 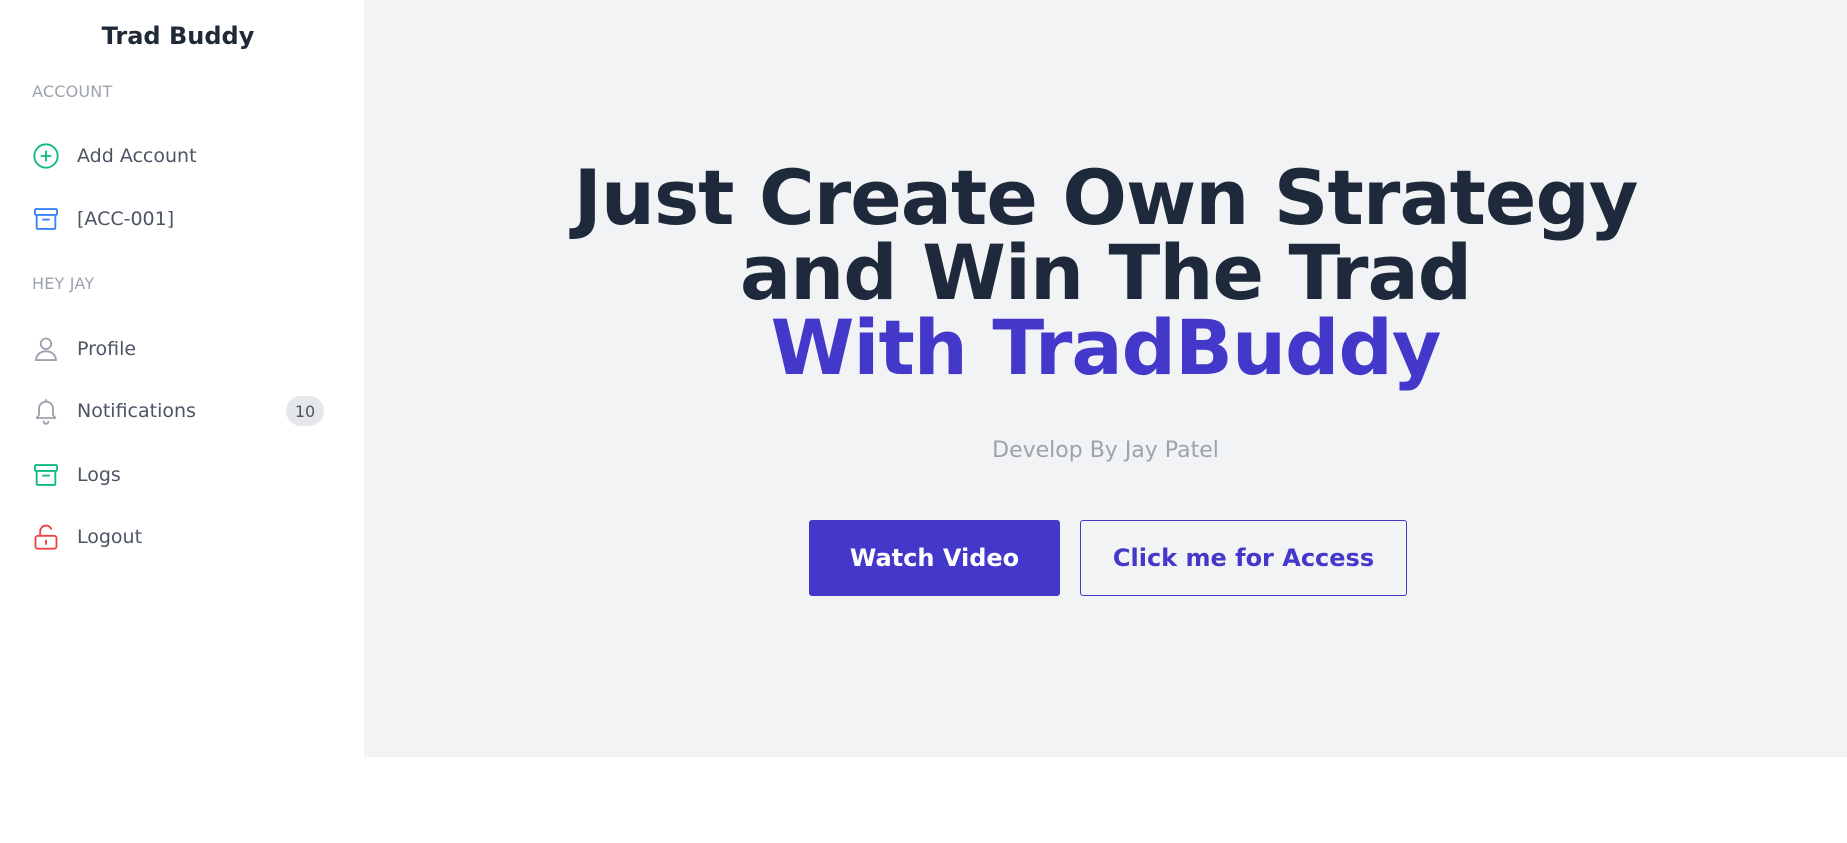 I want to click on app-brand: Trad Buddy, so click(x=178, y=36).